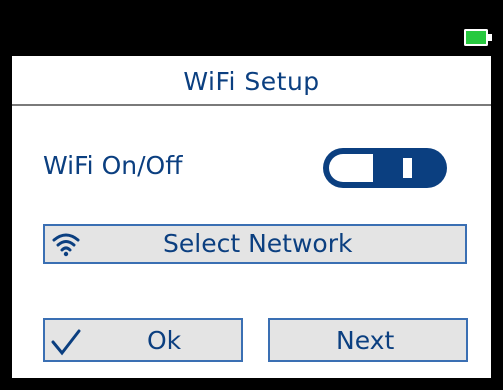 The width and height of the screenshot is (503, 390). Describe the element at coordinates (258, 243) in the screenshot. I see `select-network-label: Select Network` at that location.